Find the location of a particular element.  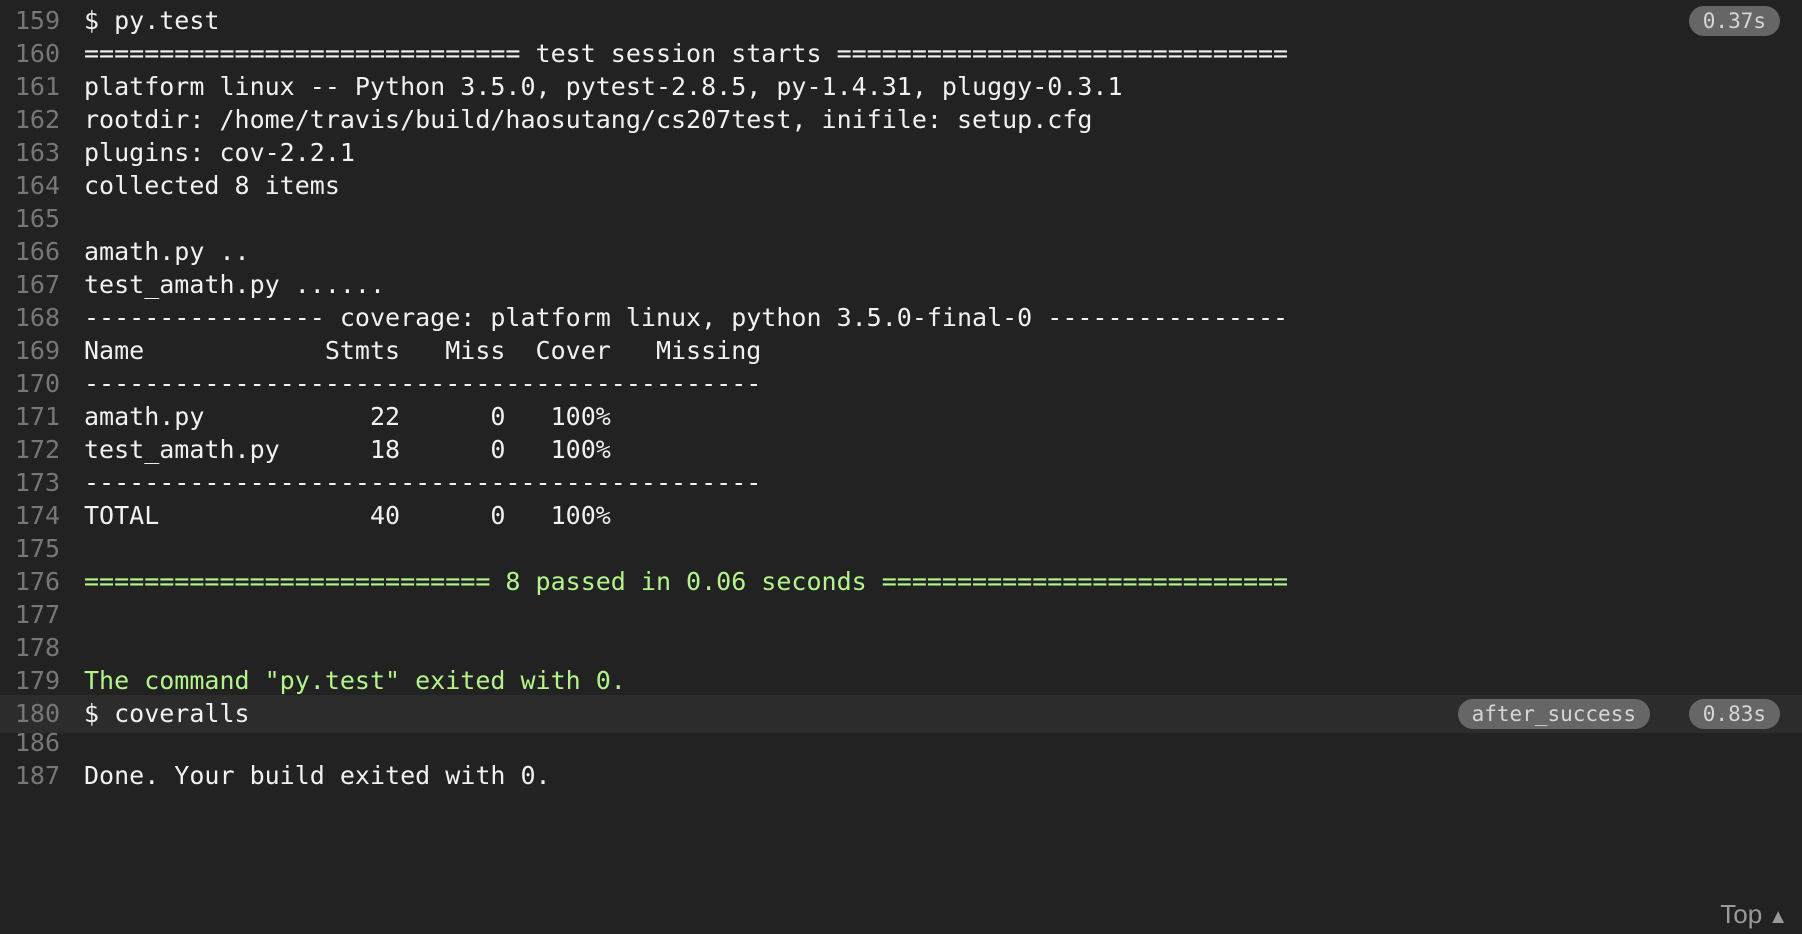

log-line: 187 Done. Your build exited with 0. is located at coordinates (901, 776).